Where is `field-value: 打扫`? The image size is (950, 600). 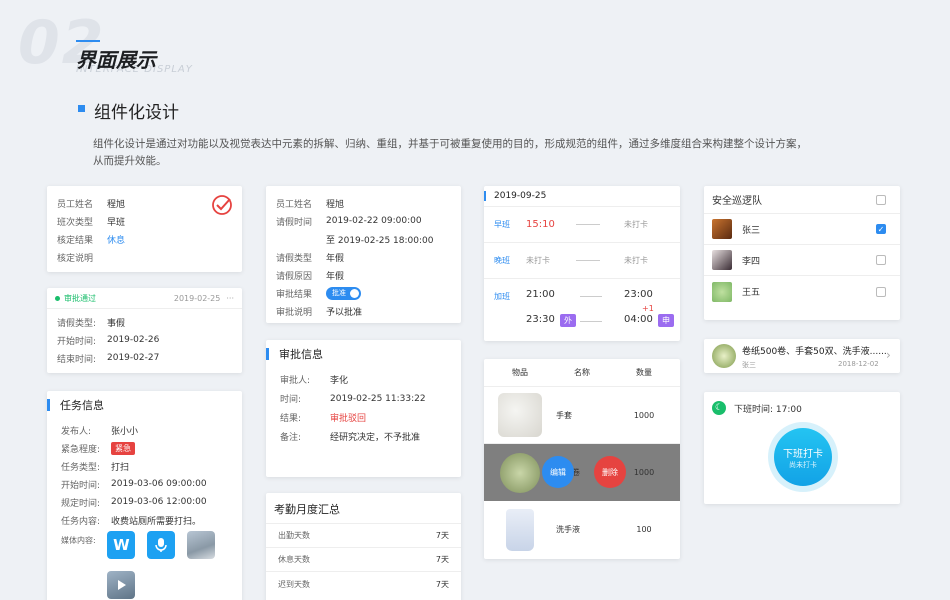 field-value: 打扫 is located at coordinates (120, 467).